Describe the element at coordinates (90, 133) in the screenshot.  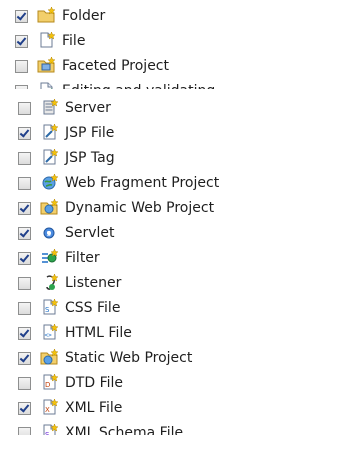
I see `item-label: JSP File` at that location.